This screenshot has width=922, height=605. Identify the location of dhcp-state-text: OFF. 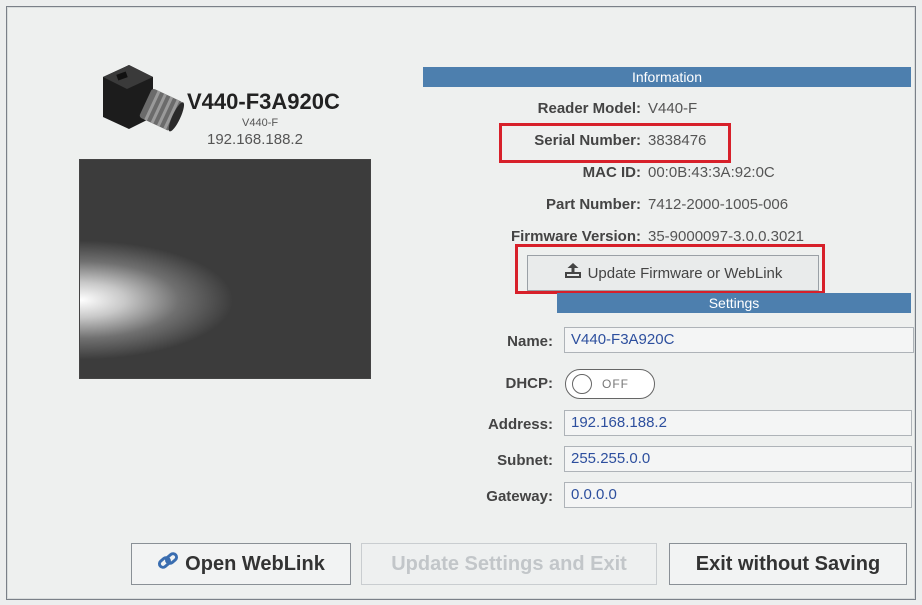
(615, 384).